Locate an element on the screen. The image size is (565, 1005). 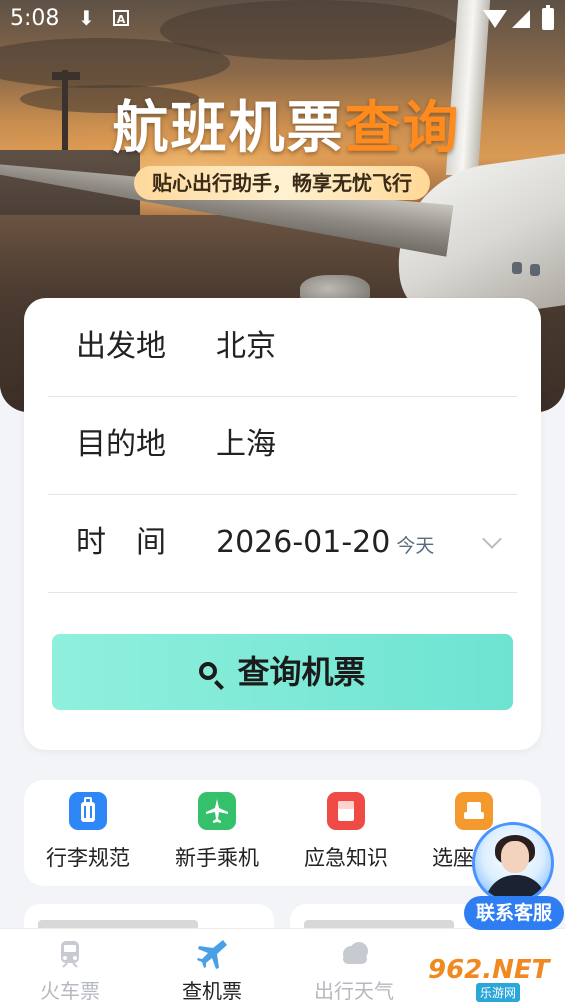
quick-link-luggage: 行李规范 is located at coordinates (88, 832).